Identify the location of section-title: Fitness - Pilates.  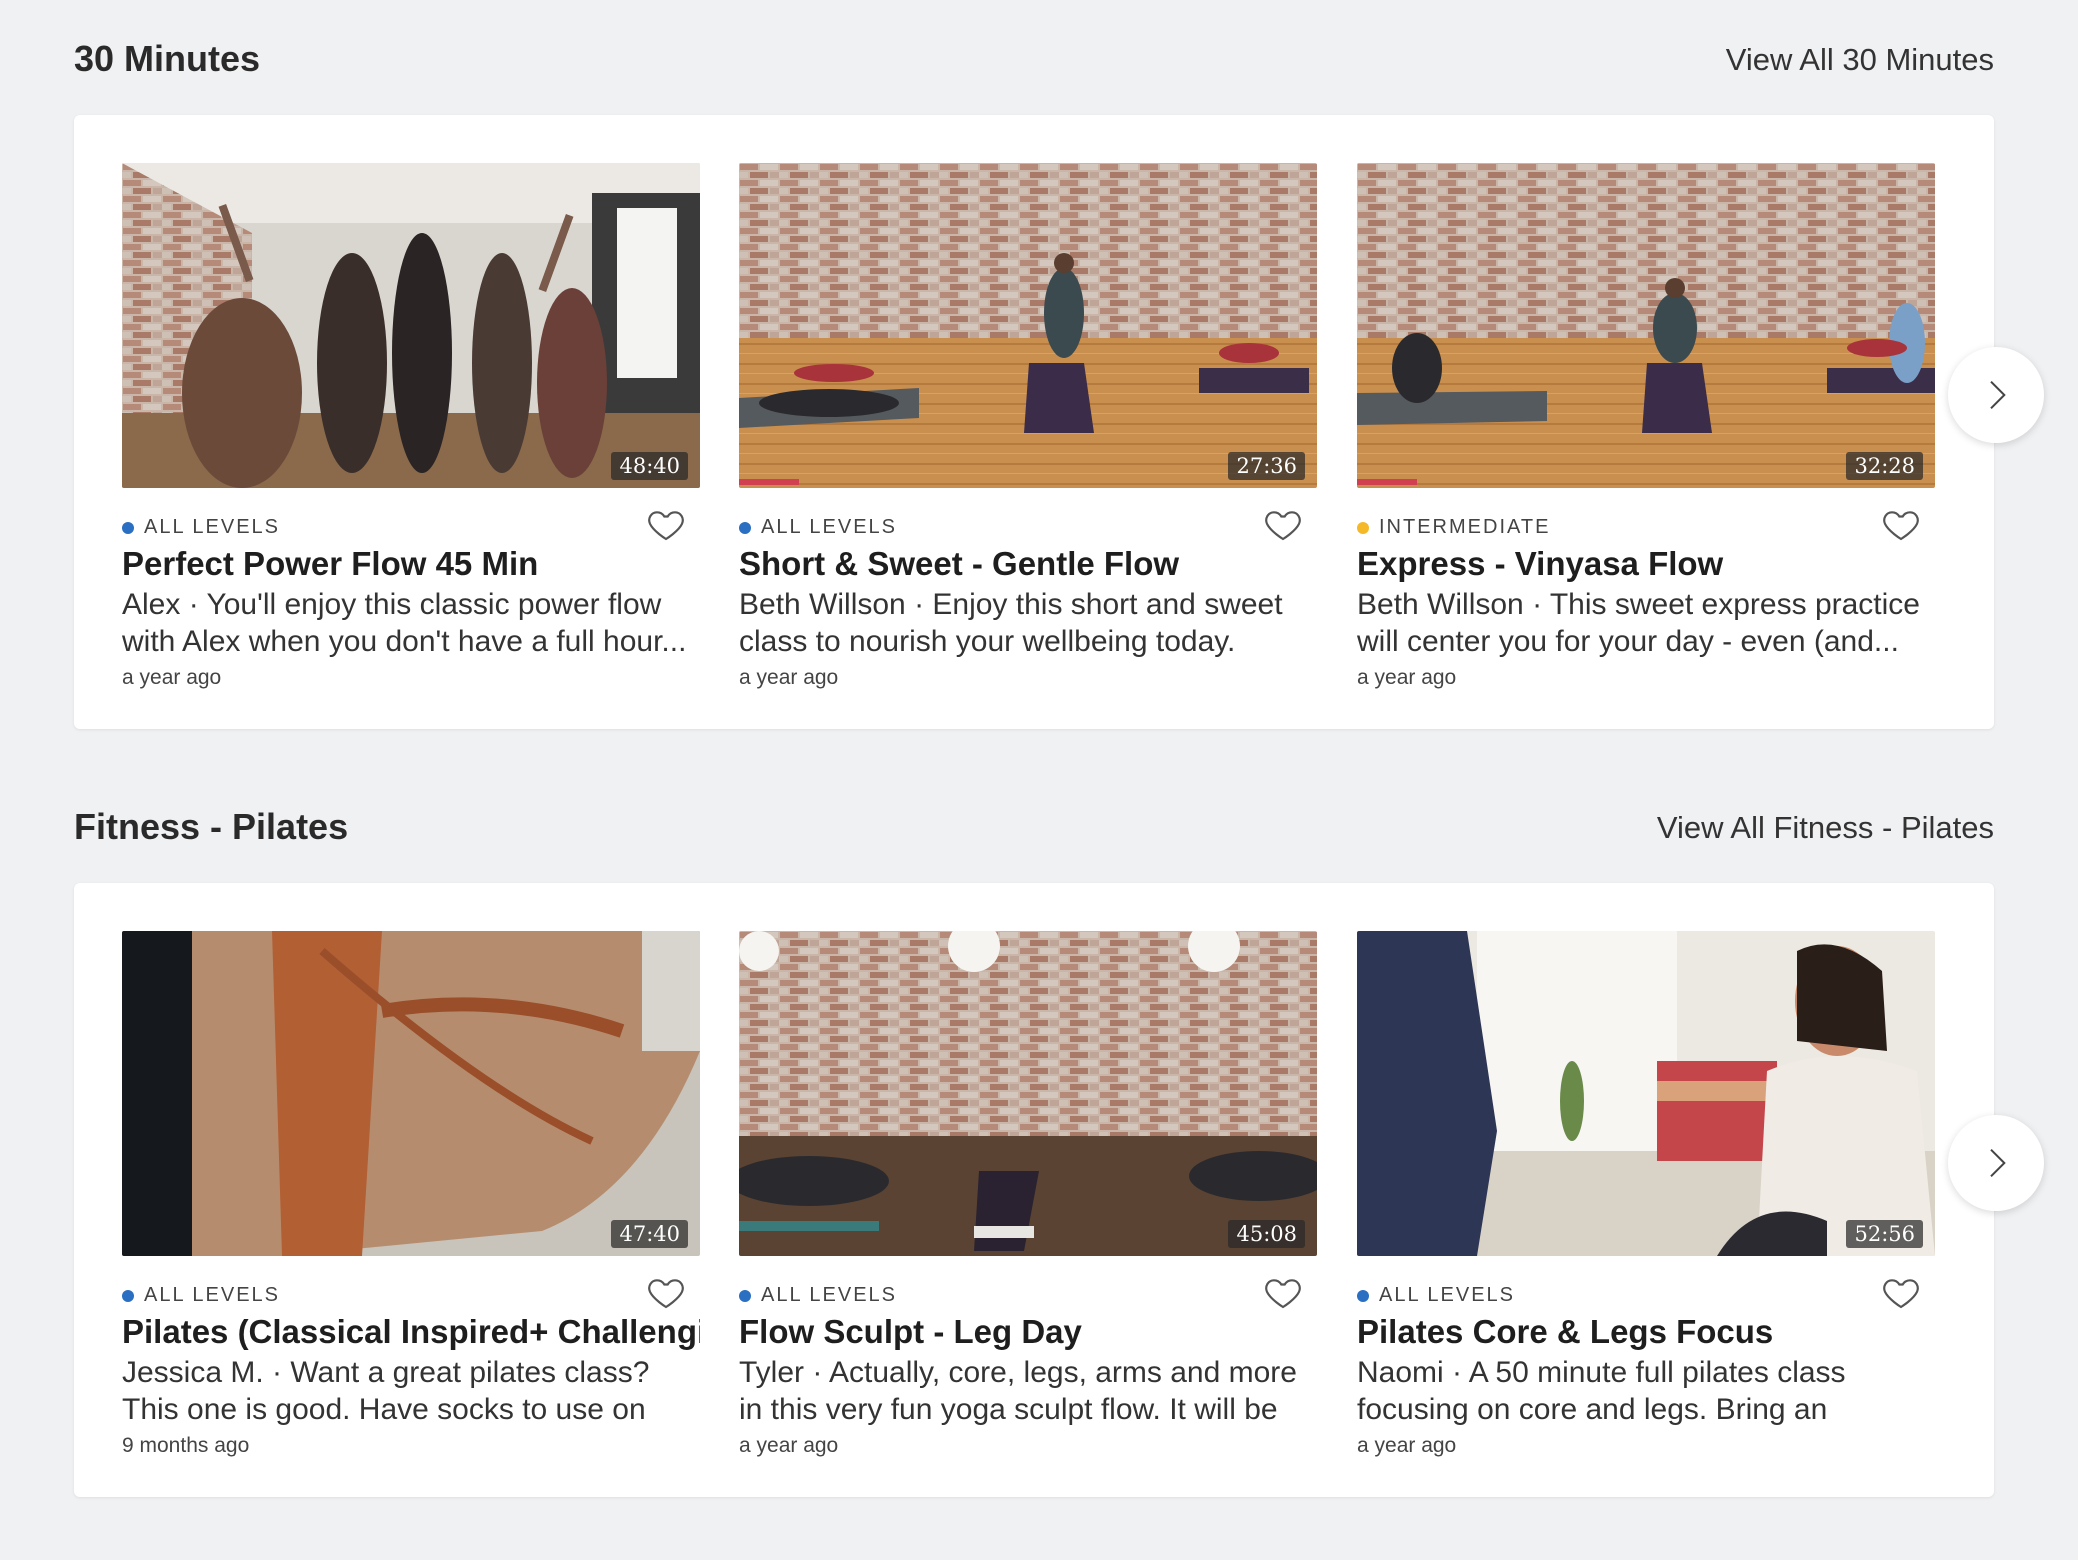
(211, 826).